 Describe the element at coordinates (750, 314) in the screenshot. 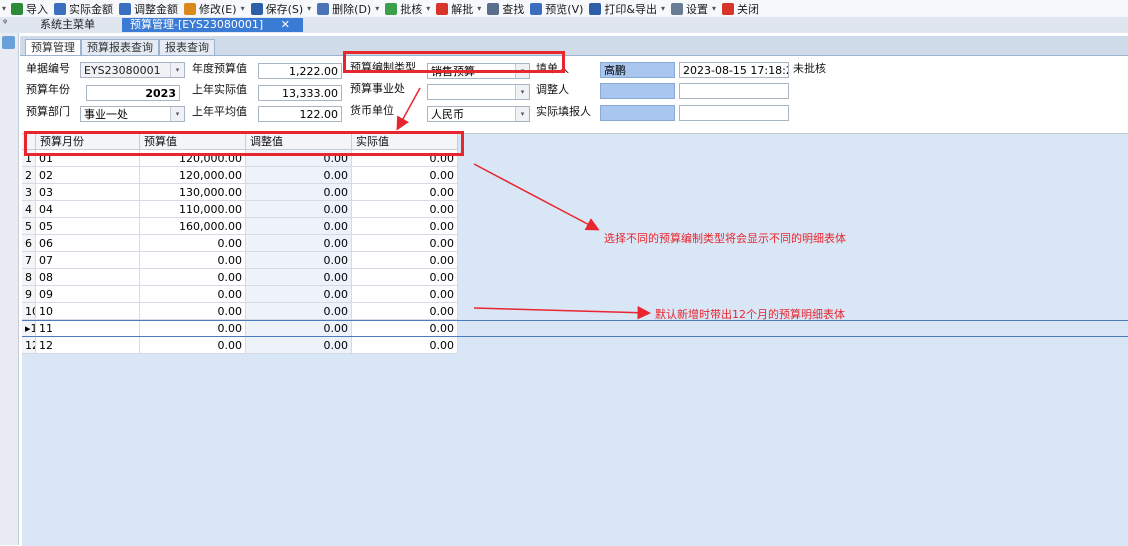

I see `annotation-note-twelve-months: 默认新增时带出12个月的预算明细表体` at that location.